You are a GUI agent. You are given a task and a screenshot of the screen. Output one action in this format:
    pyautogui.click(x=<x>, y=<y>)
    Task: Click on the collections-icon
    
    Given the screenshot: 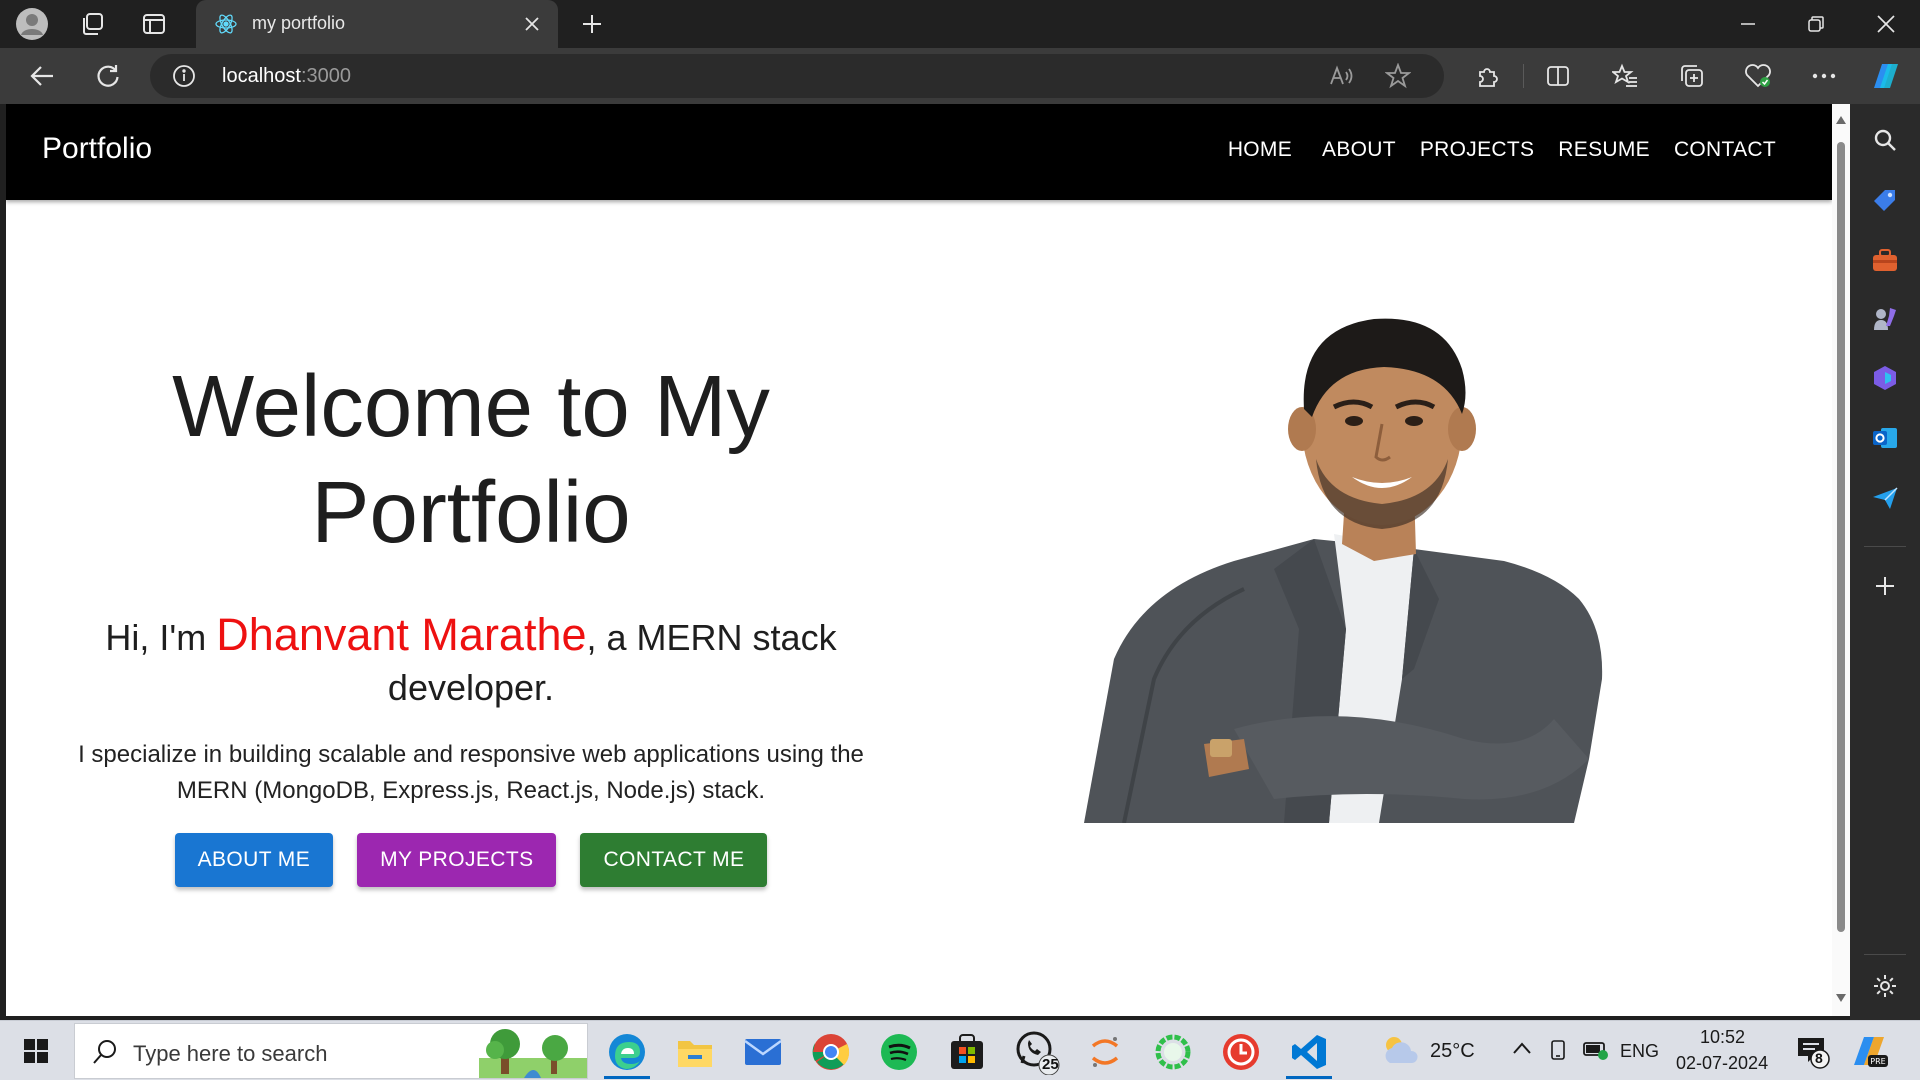 What is the action you would take?
    pyautogui.click(x=1692, y=76)
    